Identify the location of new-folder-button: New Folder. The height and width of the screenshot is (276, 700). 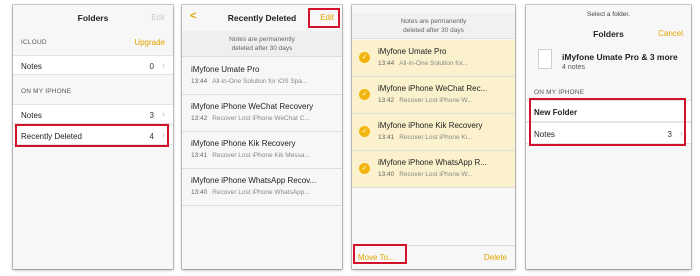
(555, 112).